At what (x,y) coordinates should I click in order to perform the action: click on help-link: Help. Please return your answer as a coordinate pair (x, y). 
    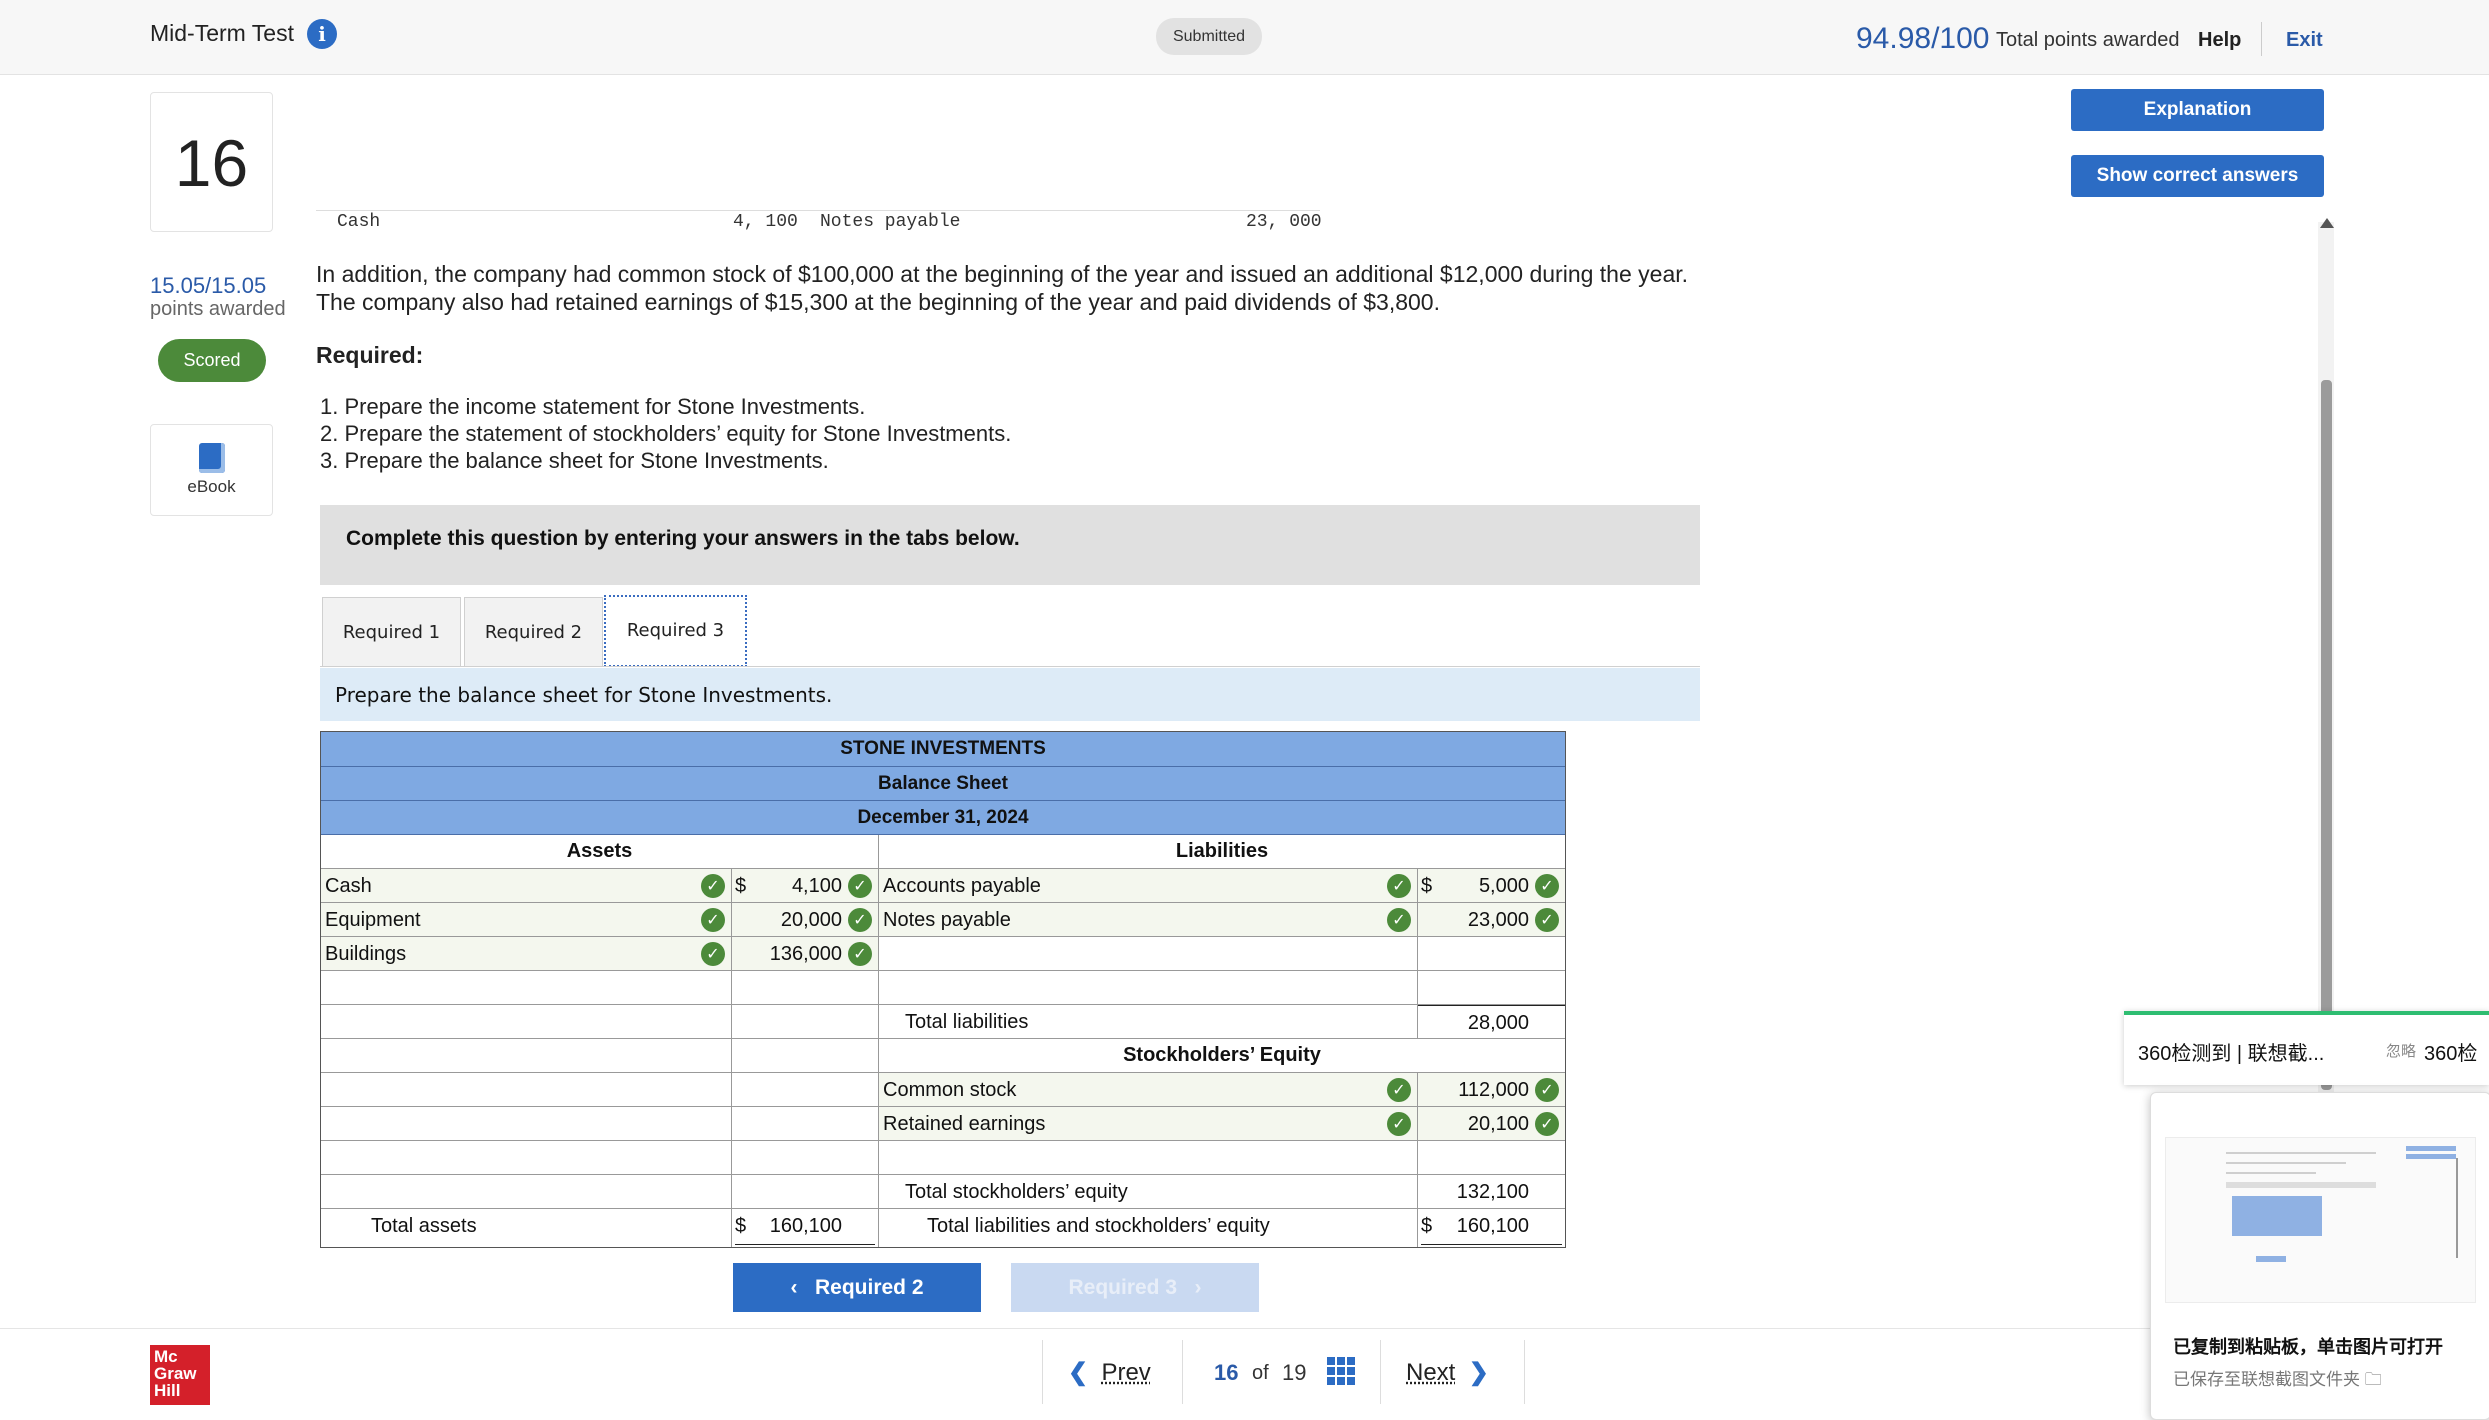
    Looking at the image, I should click on (2219, 40).